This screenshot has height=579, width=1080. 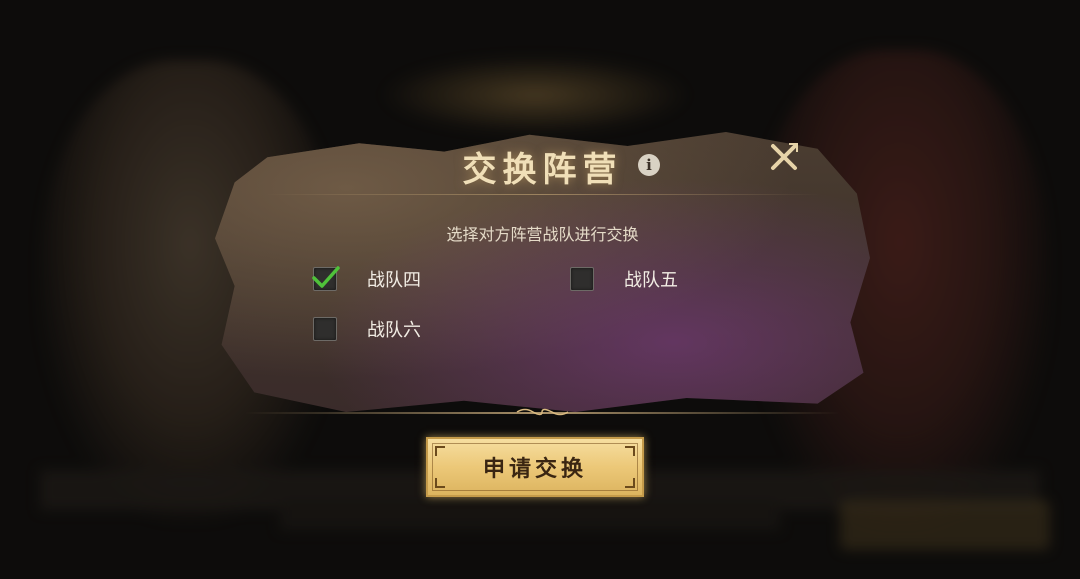 I want to click on option-team-6: 战队六, so click(x=367, y=329).